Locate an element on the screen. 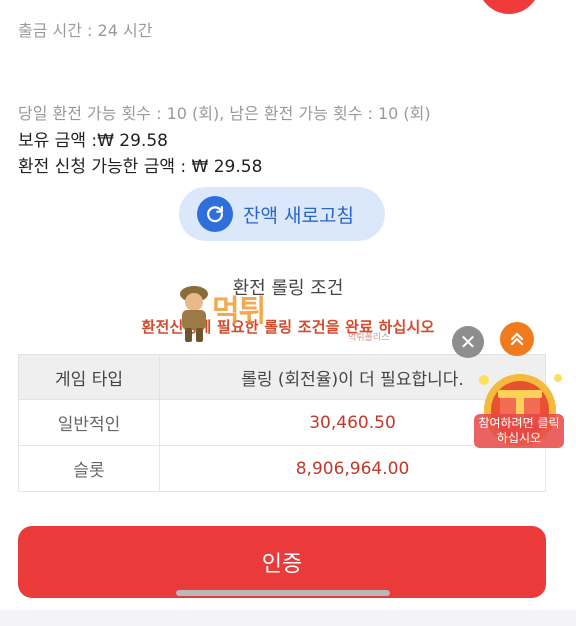 This screenshot has width=576, height=626. table-row: 슬롯 8,906,964.00 is located at coordinates (282, 468).